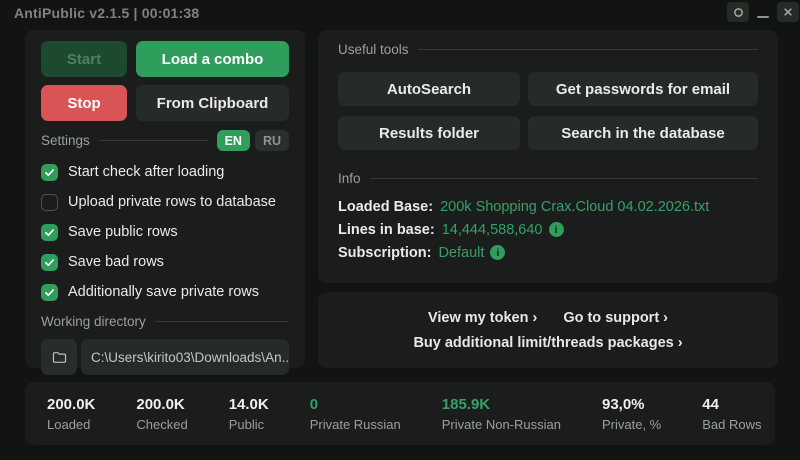 Image resolution: width=800 pixels, height=460 pixels. What do you see at coordinates (710, 404) in the screenshot?
I see `stat-value: 44` at bounding box center [710, 404].